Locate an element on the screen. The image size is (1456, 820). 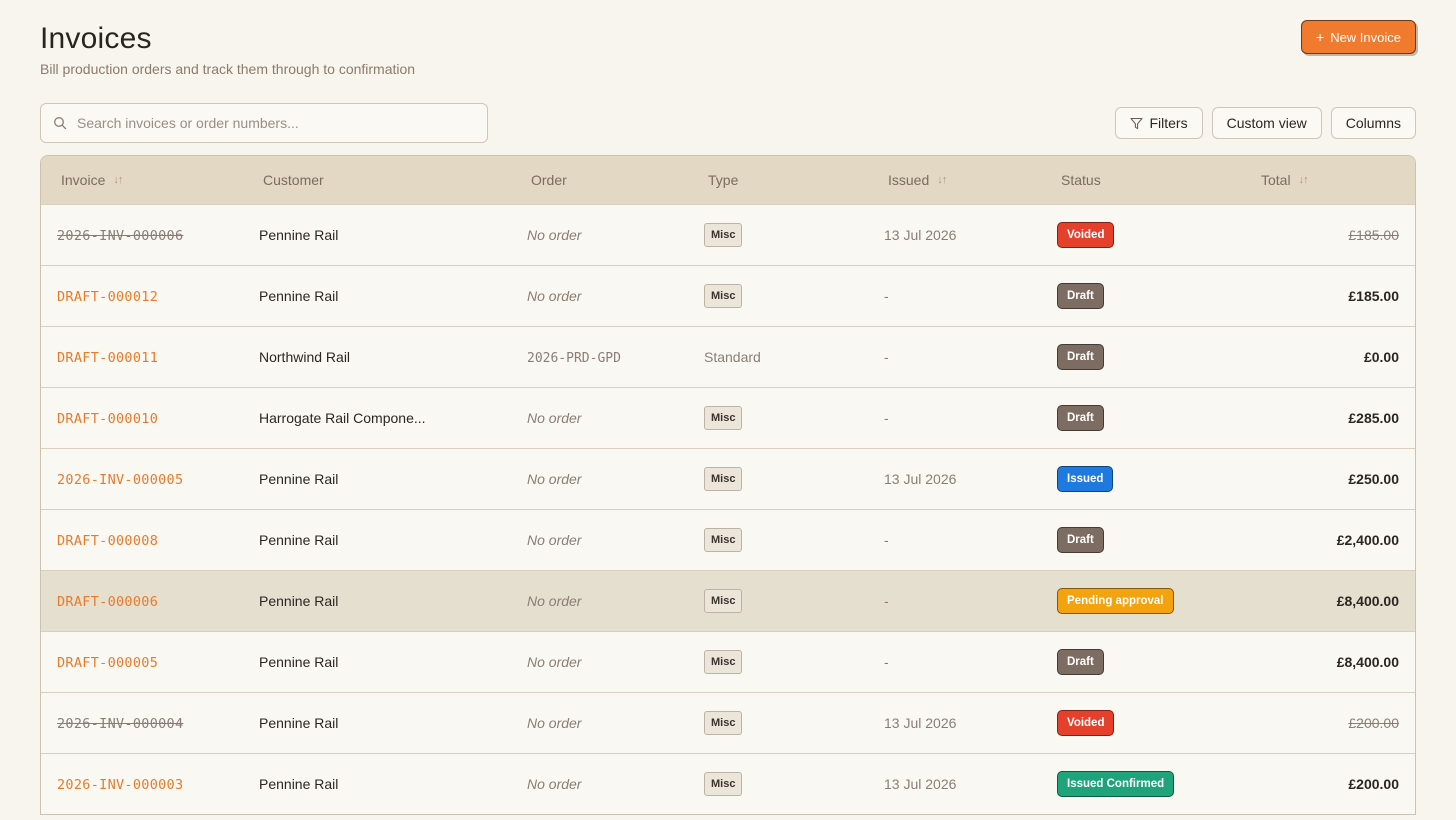
column-header-issued: Issued ↓↑ is located at coordinates (954, 180).